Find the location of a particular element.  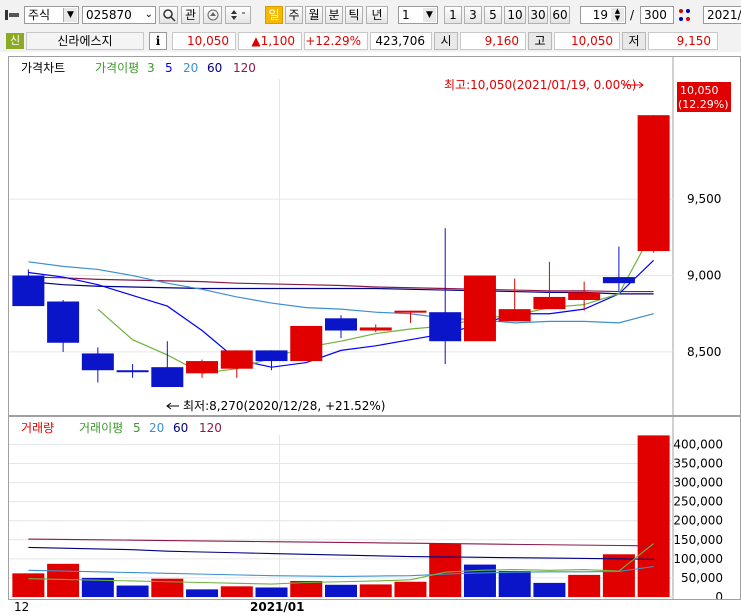

minute-10-button: 10 is located at coordinates (515, 15).